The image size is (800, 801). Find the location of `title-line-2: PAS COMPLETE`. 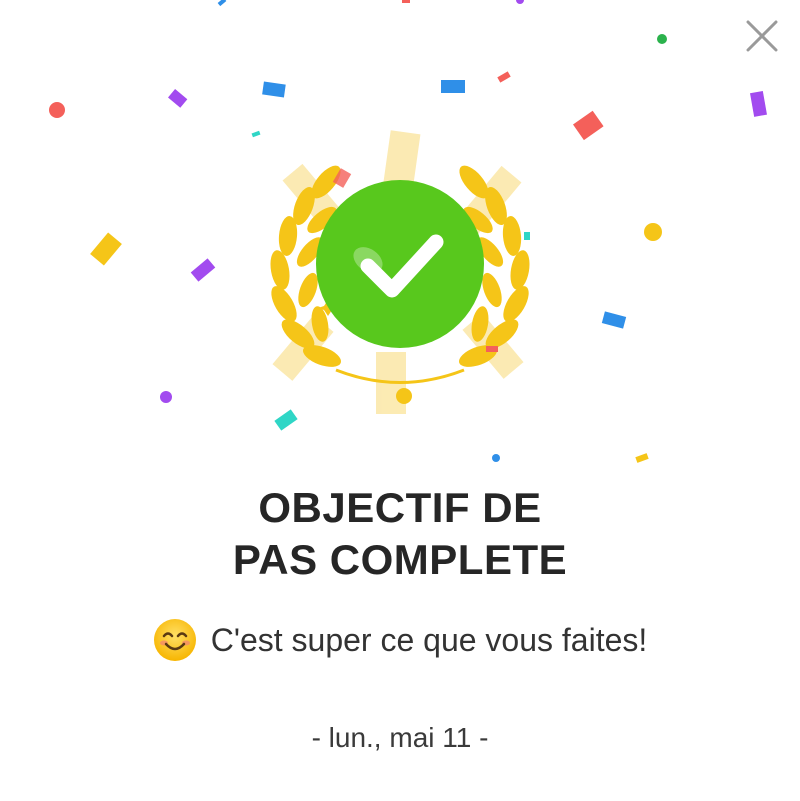

title-line-2: PAS COMPLETE is located at coordinates (400, 559).